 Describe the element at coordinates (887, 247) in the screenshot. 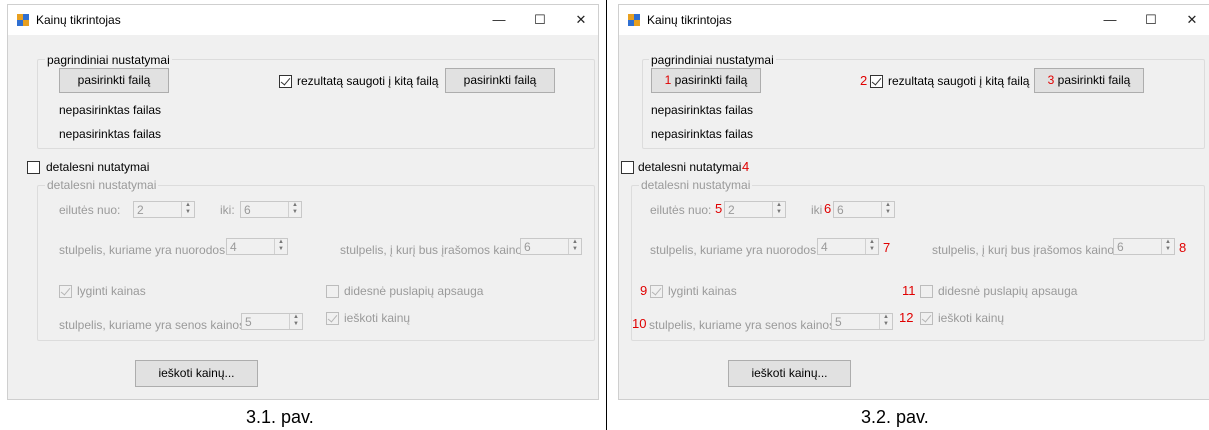

I see `marker-7: 7` at that location.